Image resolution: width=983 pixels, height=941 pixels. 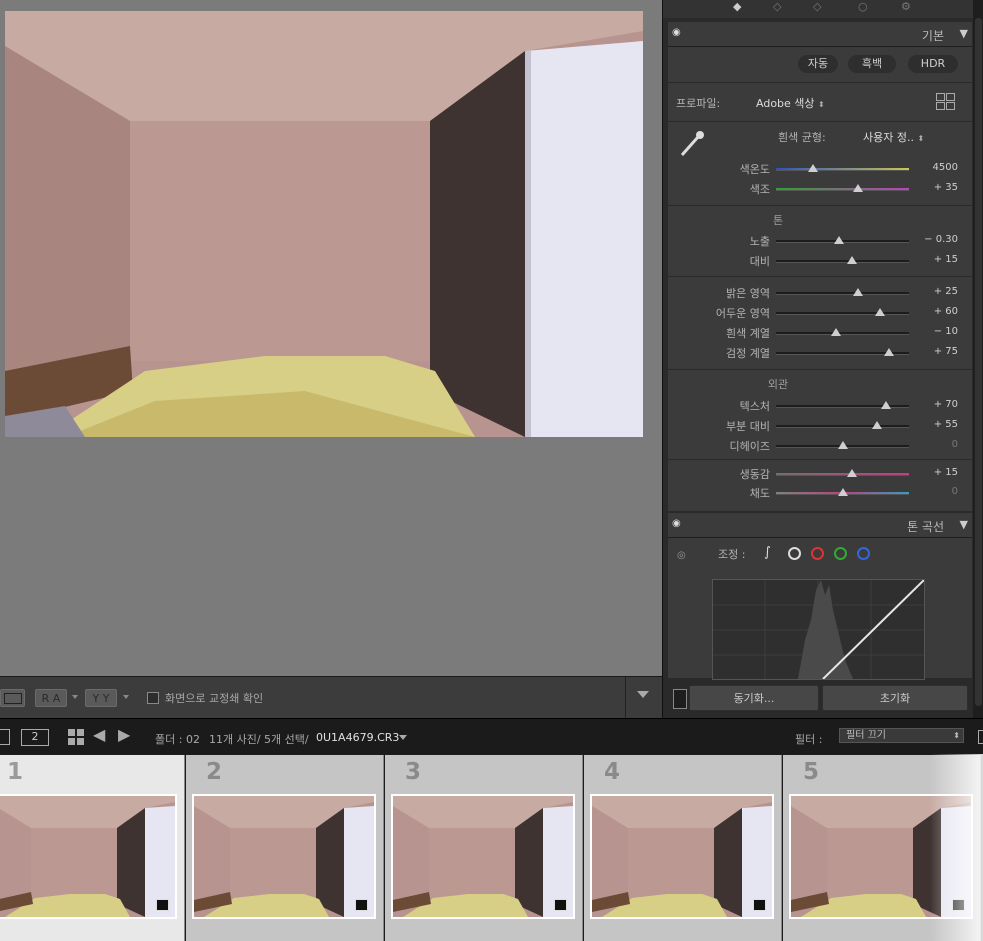 I want to click on reset-button: 초기화, so click(x=895, y=698).